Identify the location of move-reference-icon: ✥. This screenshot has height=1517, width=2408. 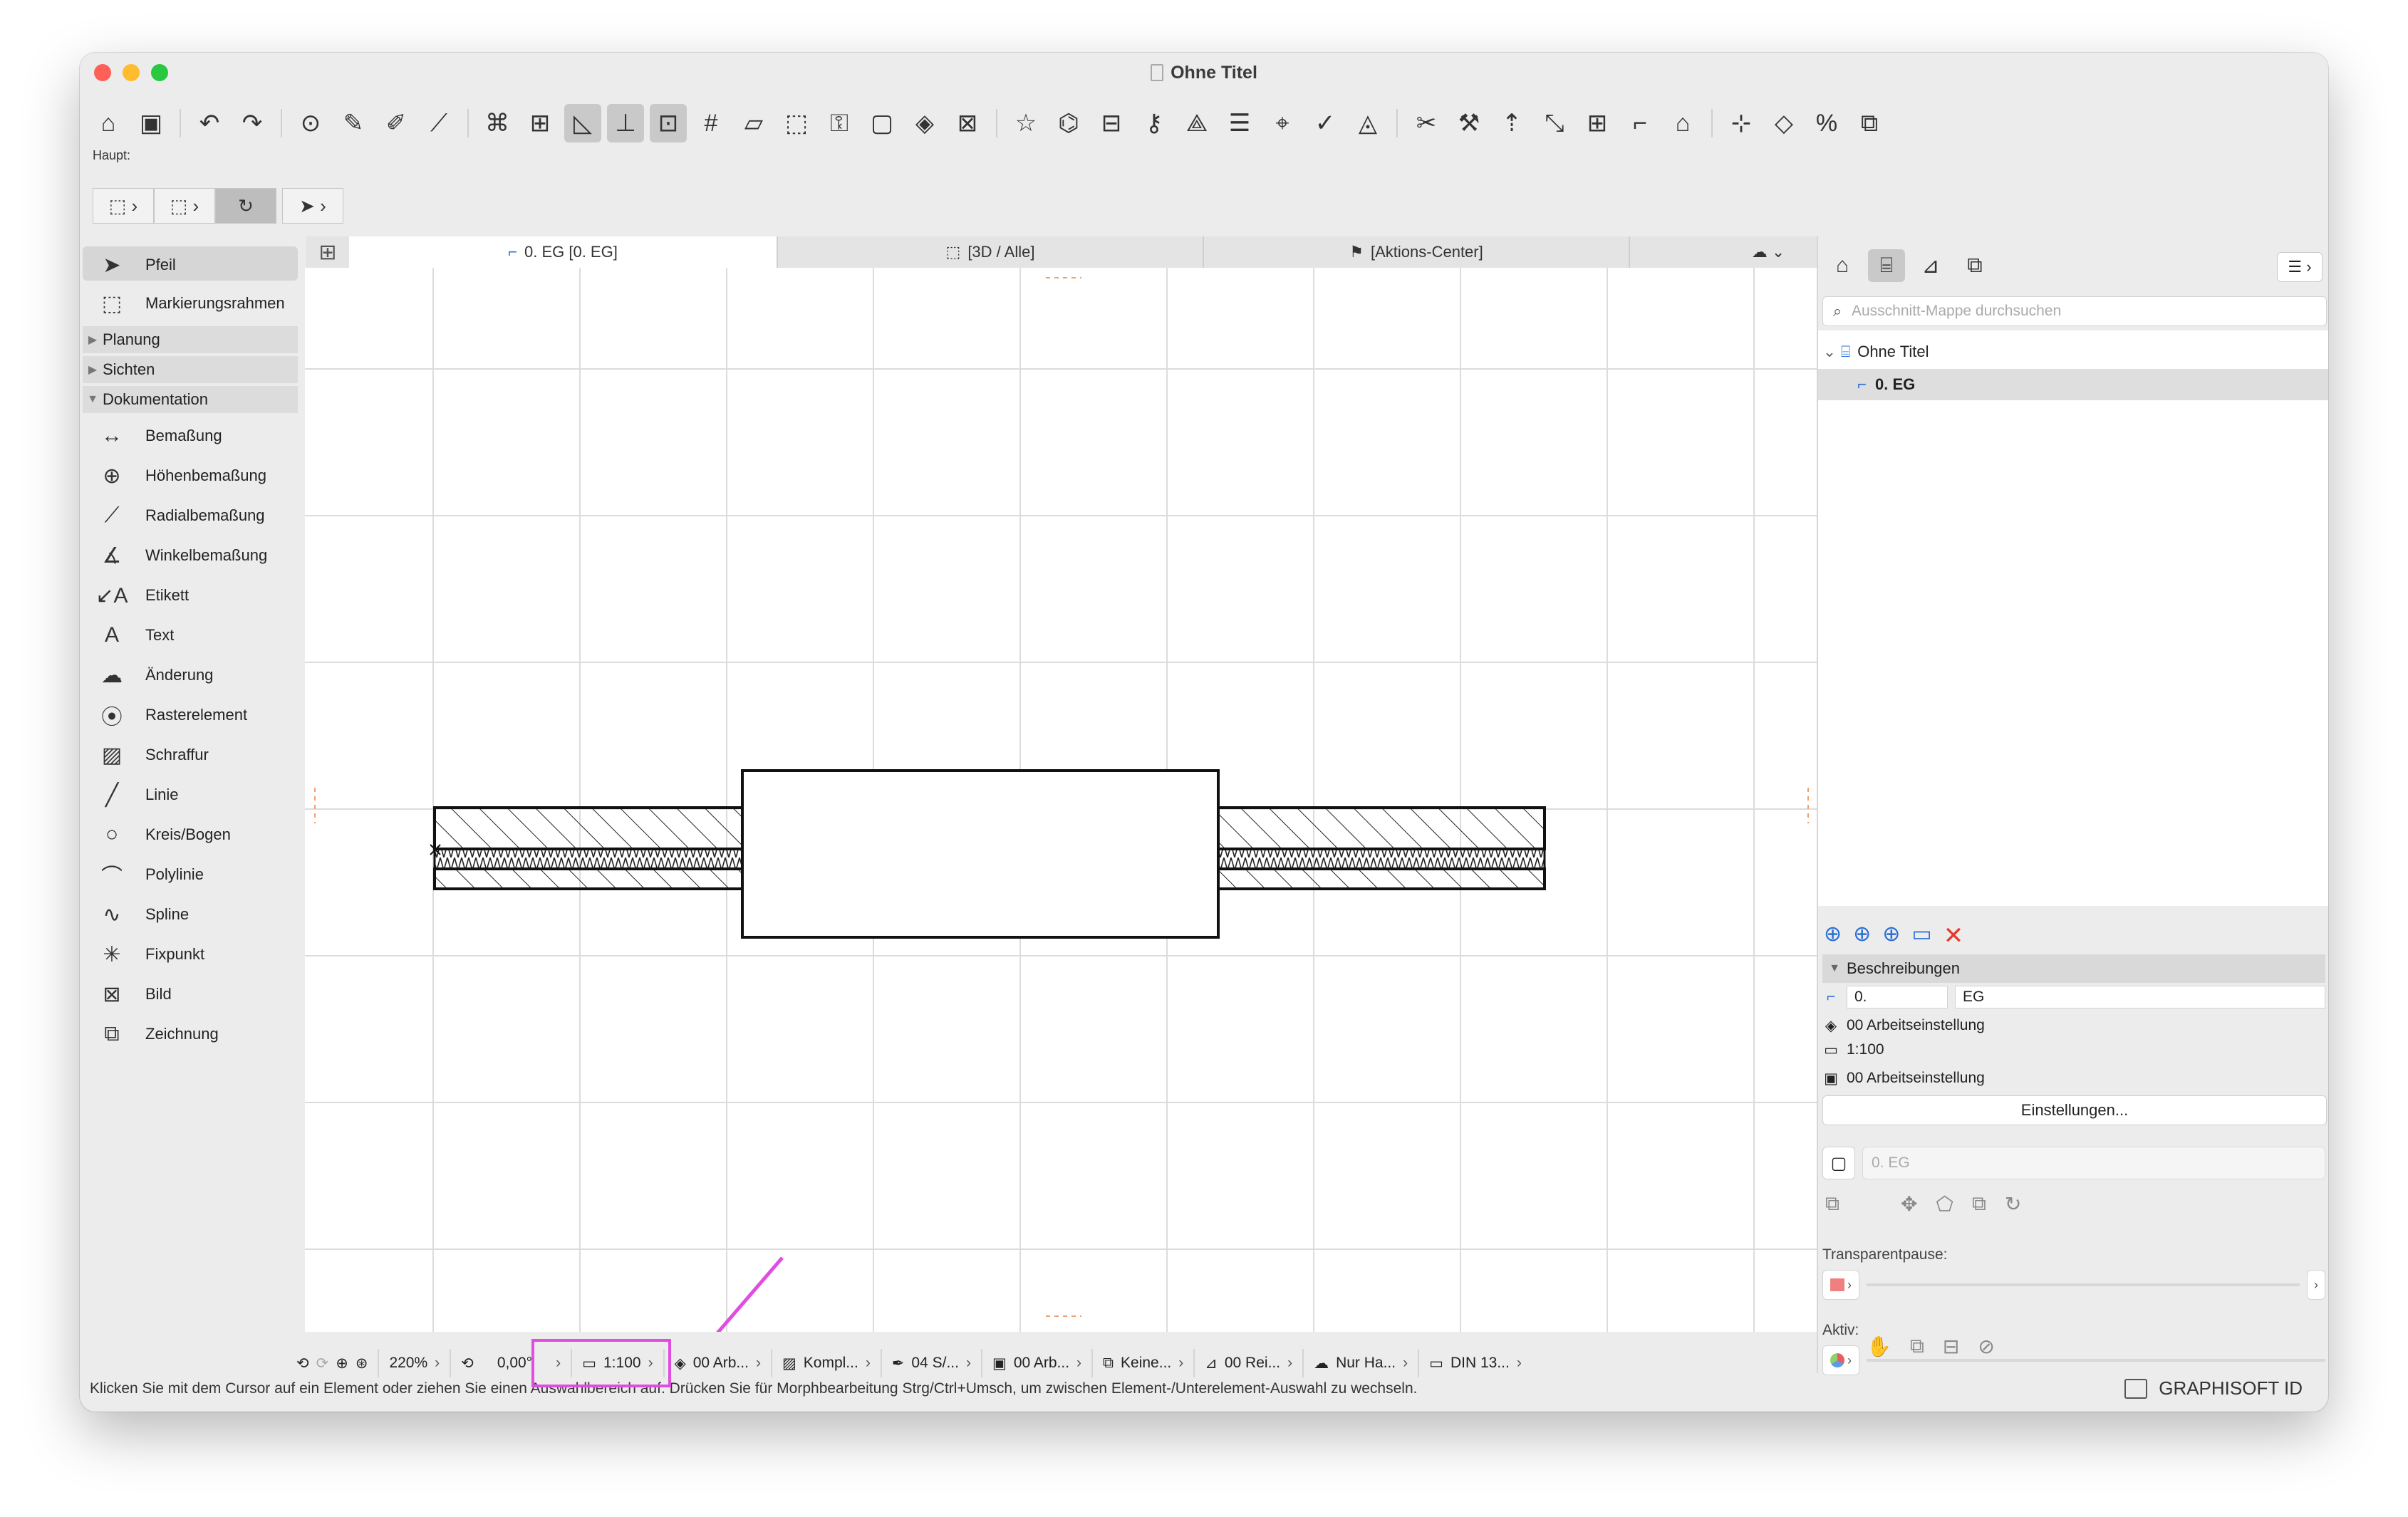
(1909, 1204).